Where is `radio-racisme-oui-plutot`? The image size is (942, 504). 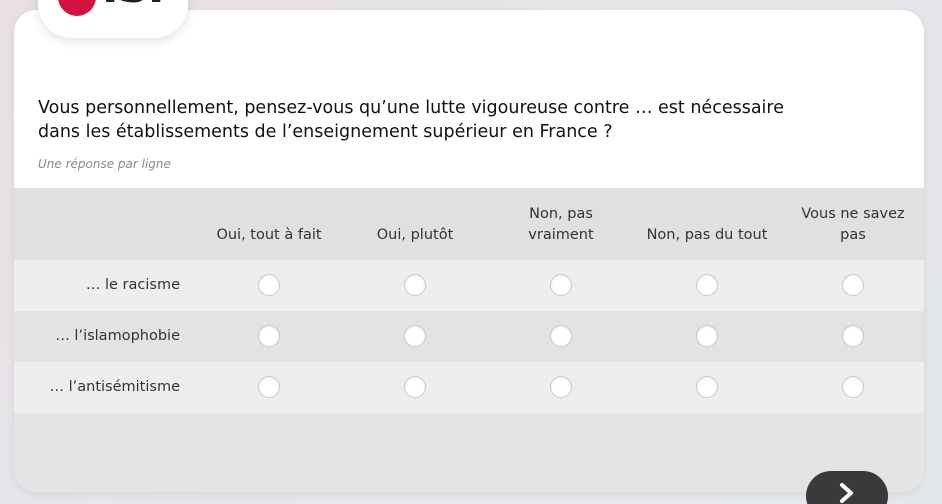
radio-racisme-oui-plutot is located at coordinates (415, 285).